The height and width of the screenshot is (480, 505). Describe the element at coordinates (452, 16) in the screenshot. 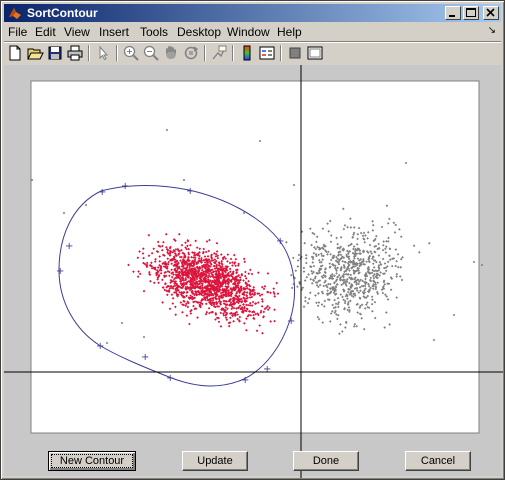

I see `minimize-icon` at that location.